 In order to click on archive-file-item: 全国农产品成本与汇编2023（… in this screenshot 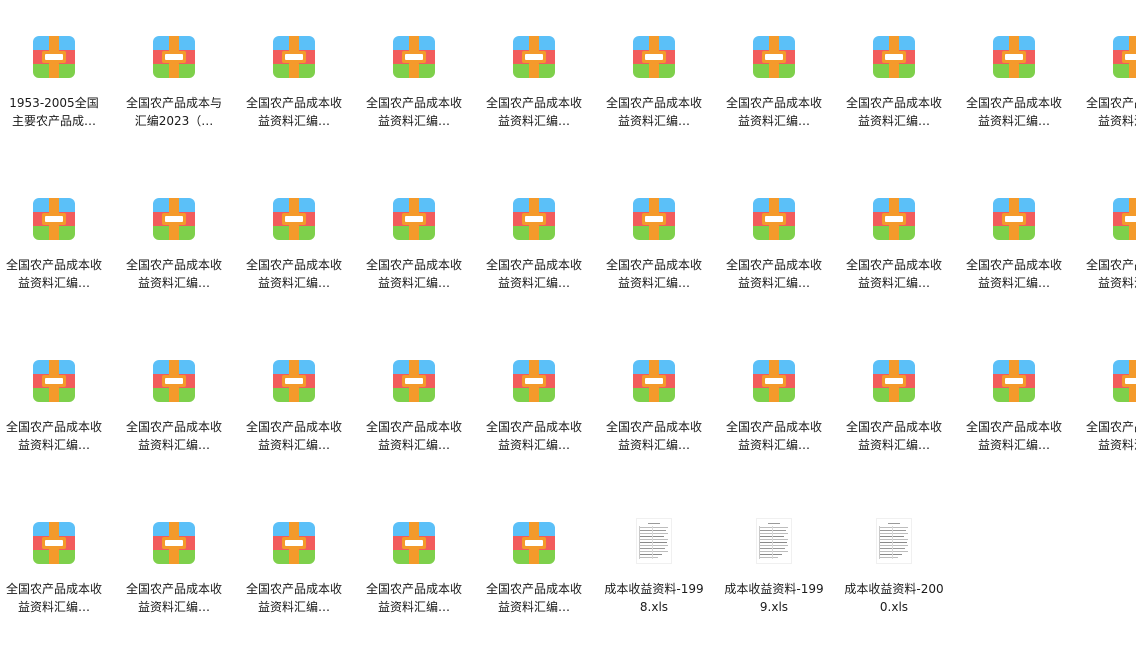, I will do `click(175, 70)`.